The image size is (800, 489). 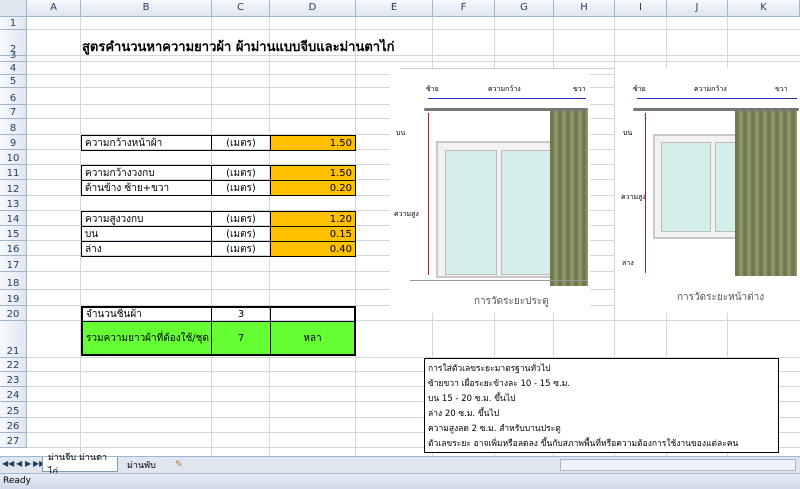 What do you see at coordinates (146, 234) in the screenshot?
I see `cell-top-label: บน` at bounding box center [146, 234].